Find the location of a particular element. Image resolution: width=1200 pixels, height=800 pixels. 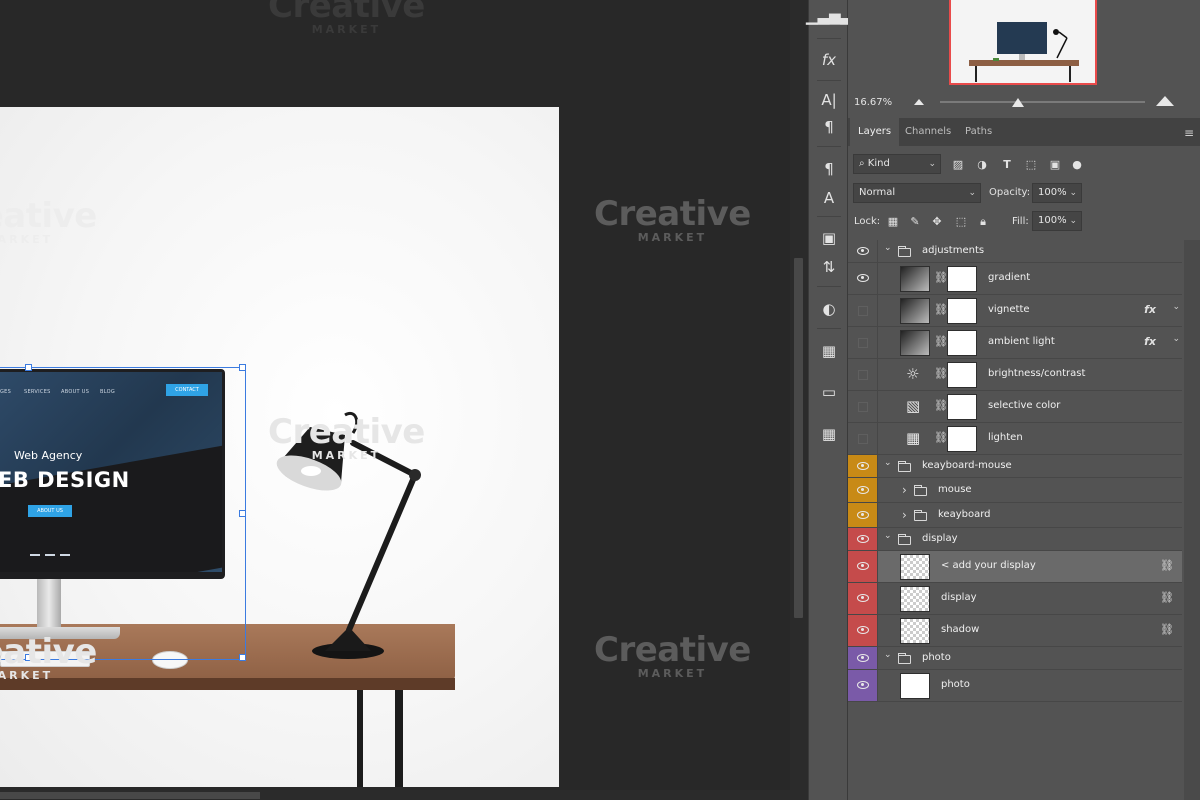

chevron-right-icon: › is located at coordinates (904, 515).